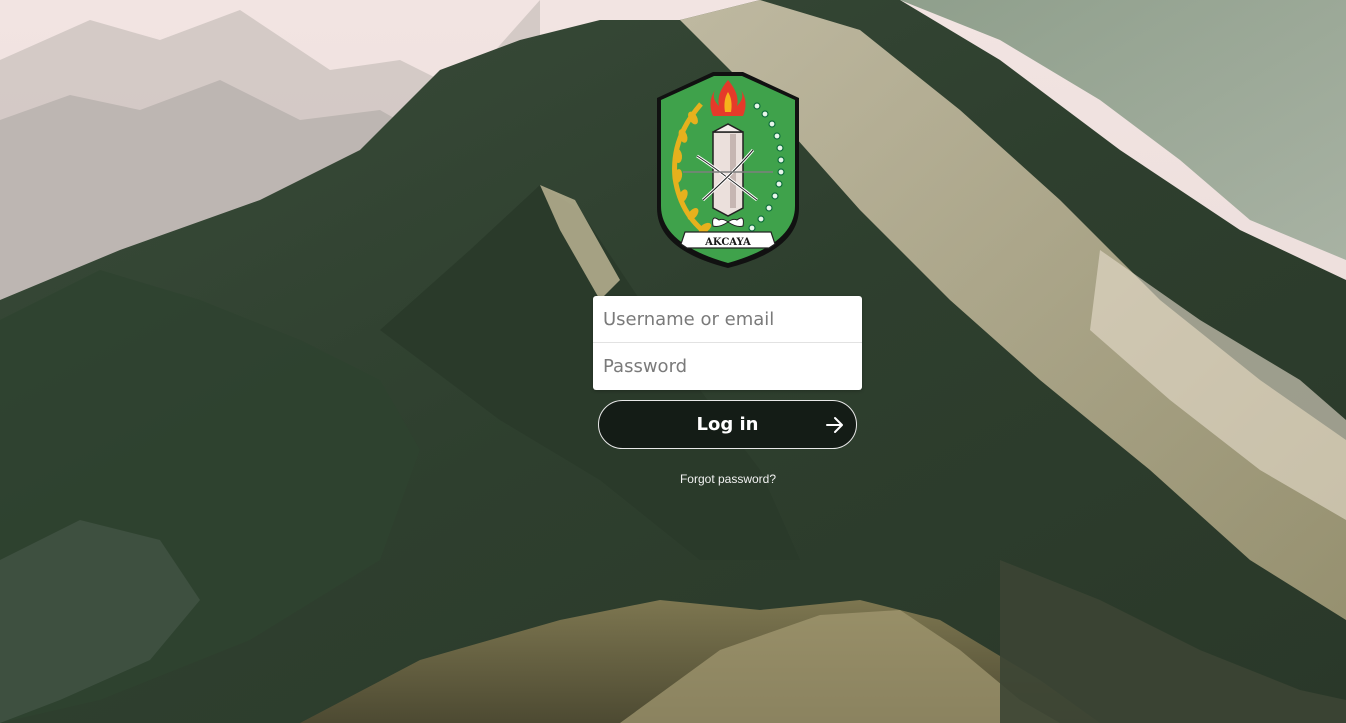  Describe the element at coordinates (835, 425) in the screenshot. I see `arrow-right-icon` at that location.